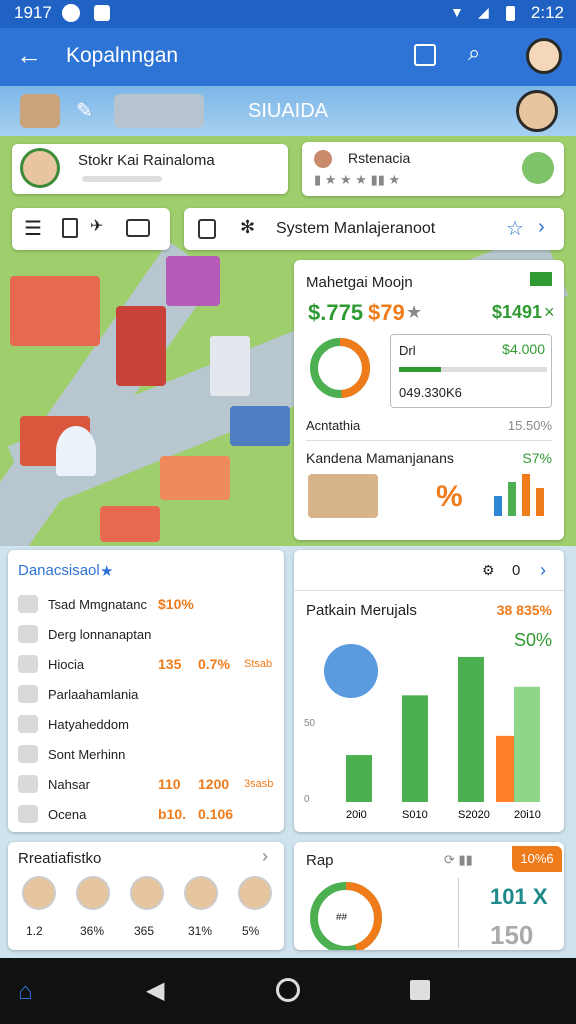 The height and width of the screenshot is (1024, 576). Describe the element at coordinates (40, 168) in the screenshot. I see `user-avatar` at that location.